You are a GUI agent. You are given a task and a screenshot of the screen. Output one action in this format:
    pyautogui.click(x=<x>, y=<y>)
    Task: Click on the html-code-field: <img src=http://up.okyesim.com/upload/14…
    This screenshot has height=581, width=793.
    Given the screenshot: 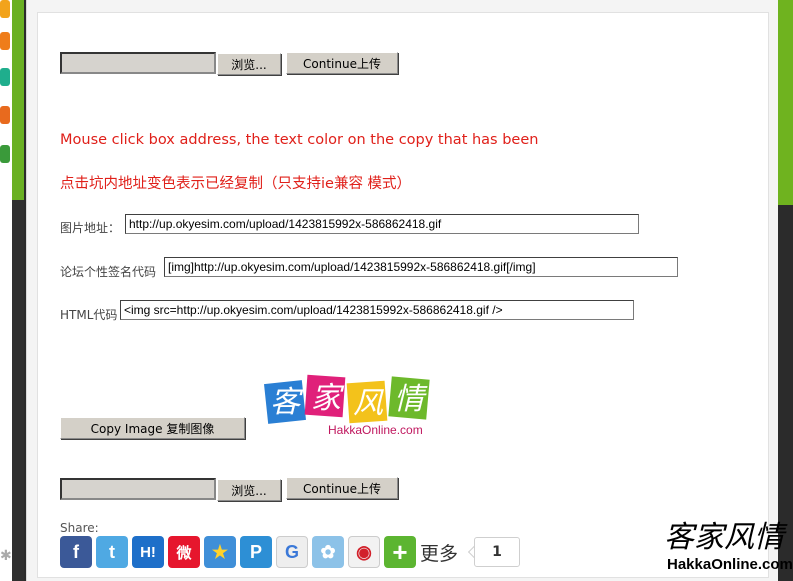 What is the action you would take?
    pyautogui.click(x=377, y=310)
    